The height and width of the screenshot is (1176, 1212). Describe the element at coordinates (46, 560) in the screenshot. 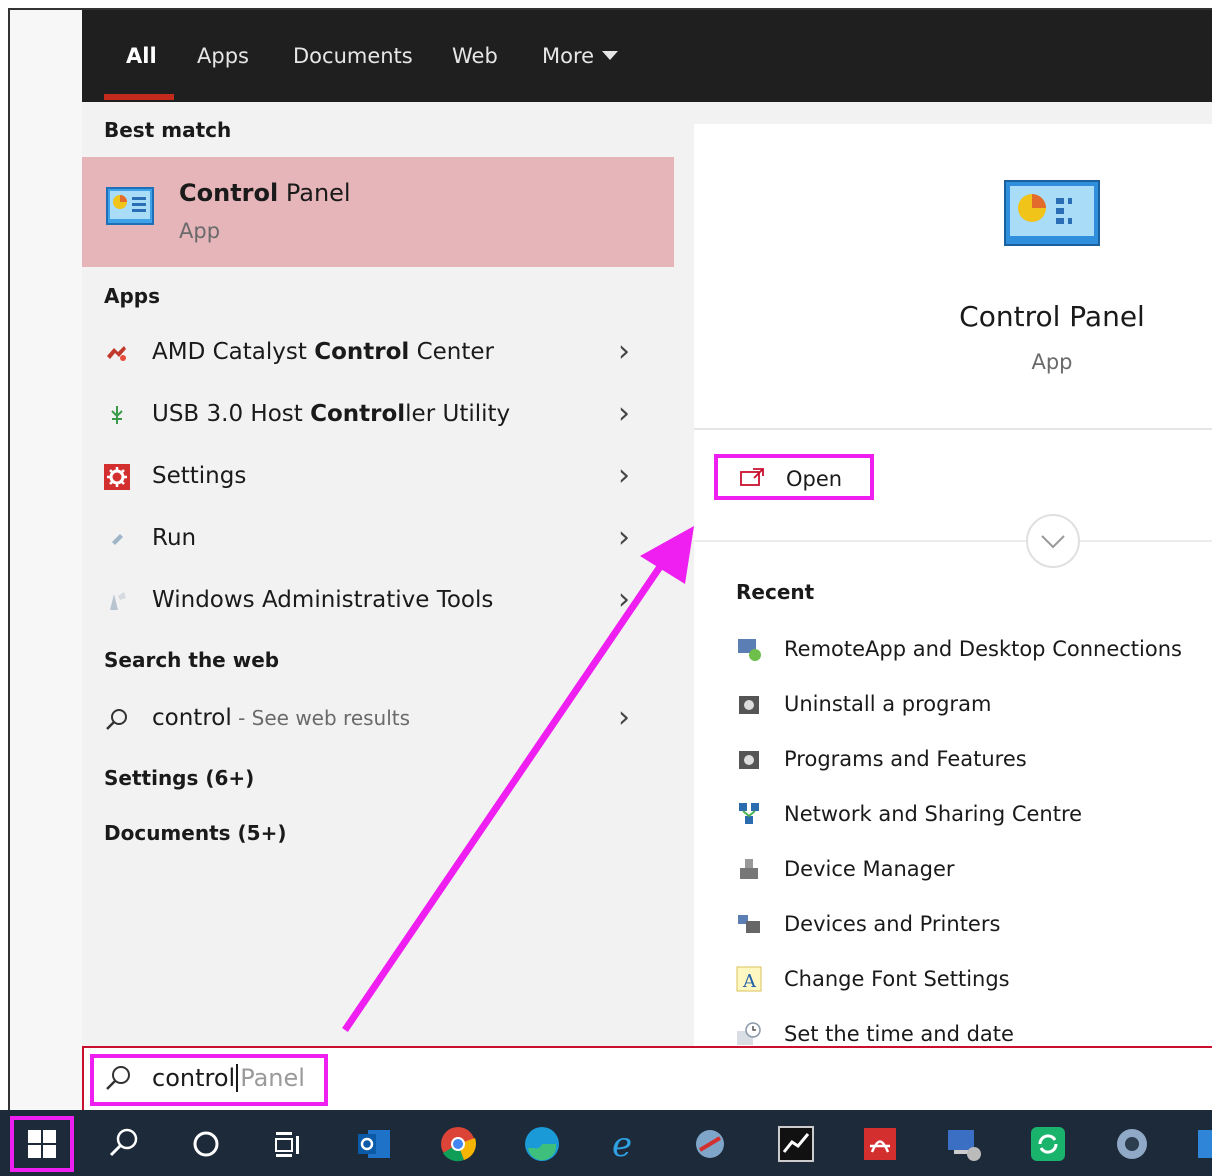

I see `desktop-strip` at that location.